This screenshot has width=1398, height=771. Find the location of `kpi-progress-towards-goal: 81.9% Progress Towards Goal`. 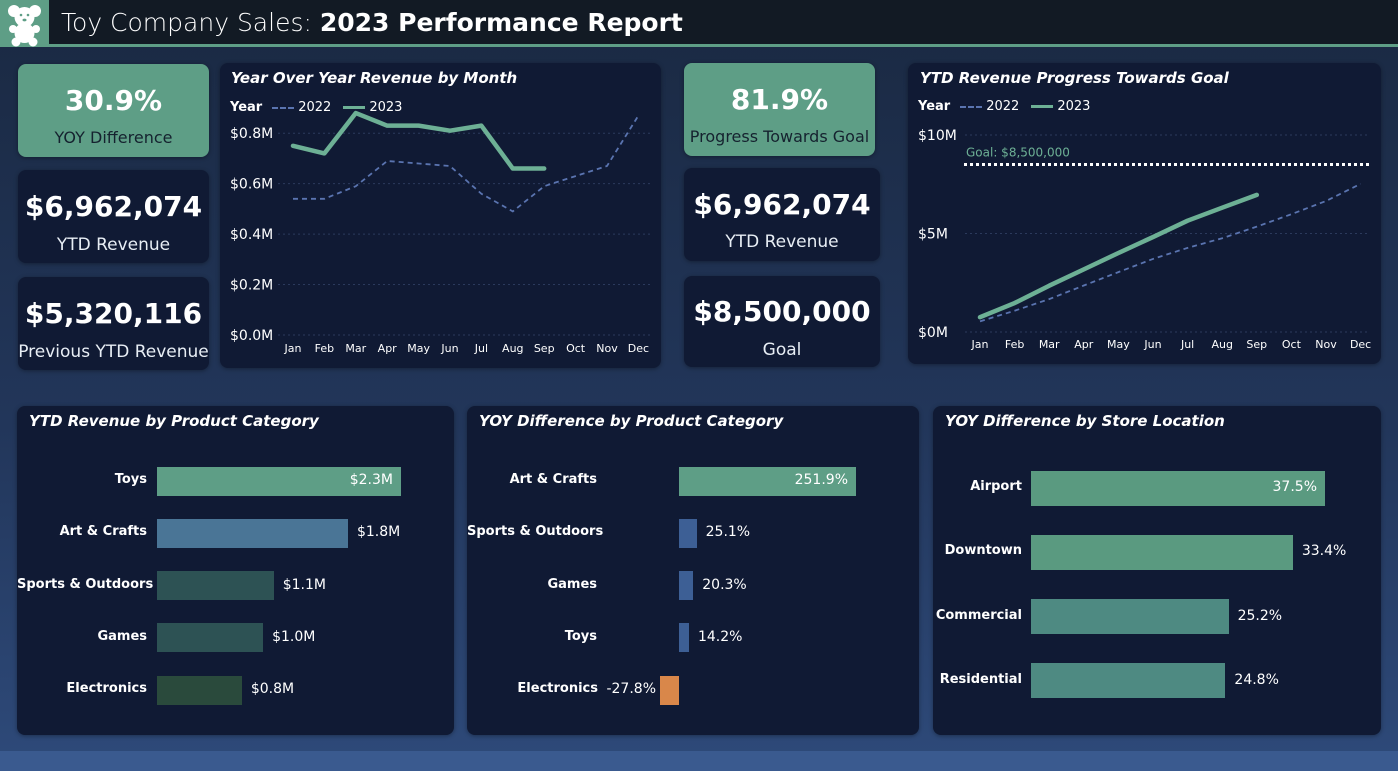

kpi-progress-towards-goal: 81.9% Progress Towards Goal is located at coordinates (779, 109).